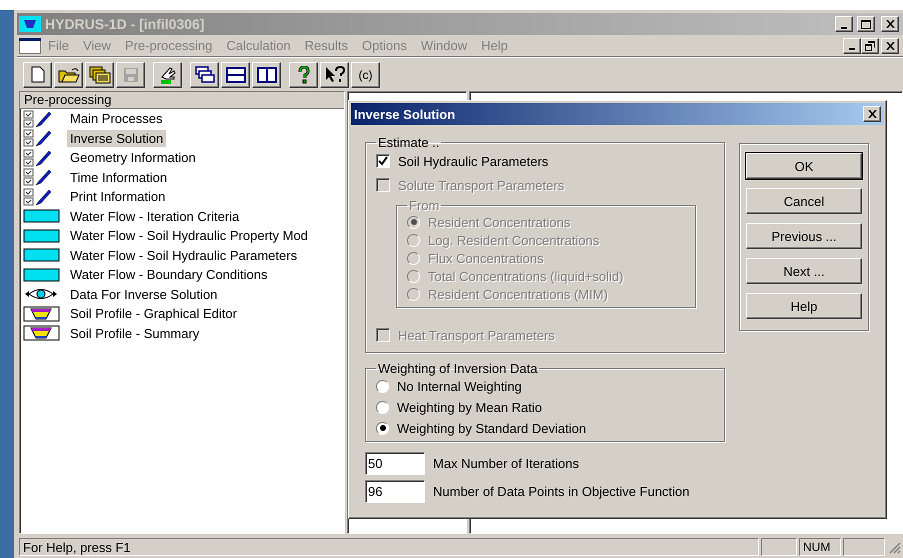 The height and width of the screenshot is (558, 903). Describe the element at coordinates (395, 491) in the screenshot. I see `number-field: 96` at that location.